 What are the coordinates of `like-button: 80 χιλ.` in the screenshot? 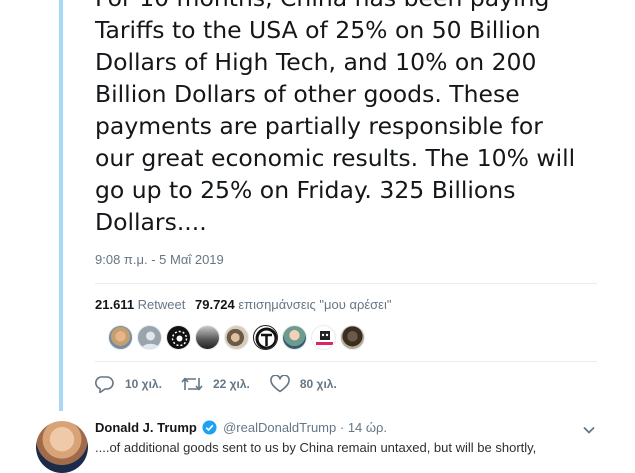 It's located at (303, 384).